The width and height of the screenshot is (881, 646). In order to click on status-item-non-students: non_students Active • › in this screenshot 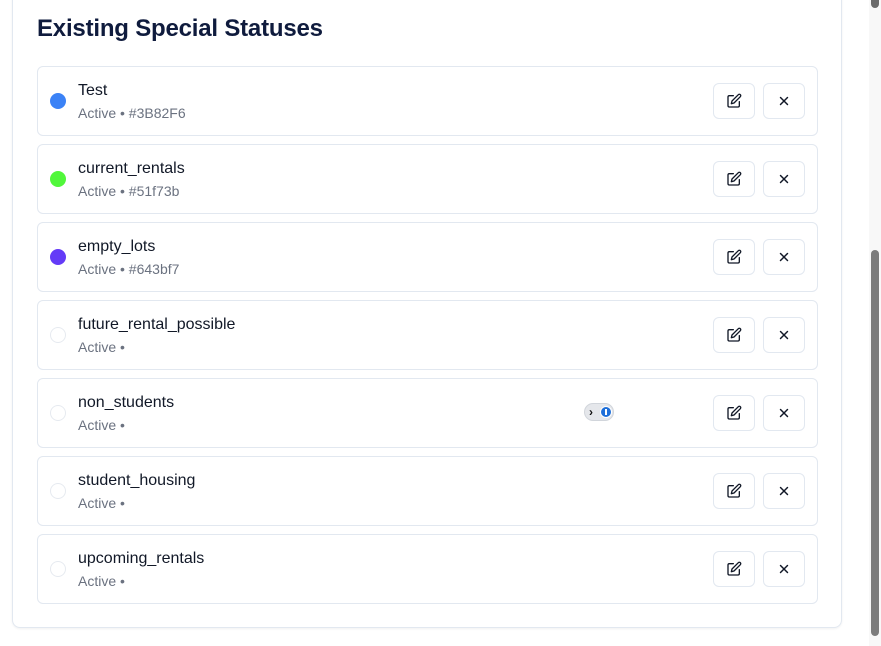, I will do `click(427, 413)`.